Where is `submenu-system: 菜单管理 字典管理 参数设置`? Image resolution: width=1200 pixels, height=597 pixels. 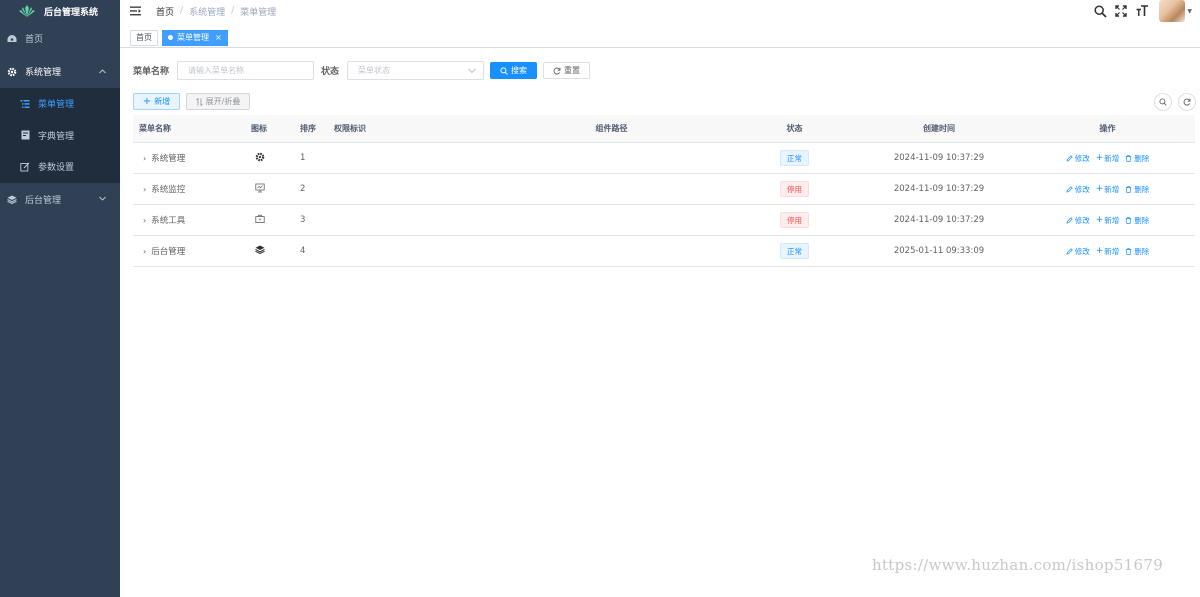 submenu-system: 菜单管理 字典管理 参数设置 is located at coordinates (60, 135).